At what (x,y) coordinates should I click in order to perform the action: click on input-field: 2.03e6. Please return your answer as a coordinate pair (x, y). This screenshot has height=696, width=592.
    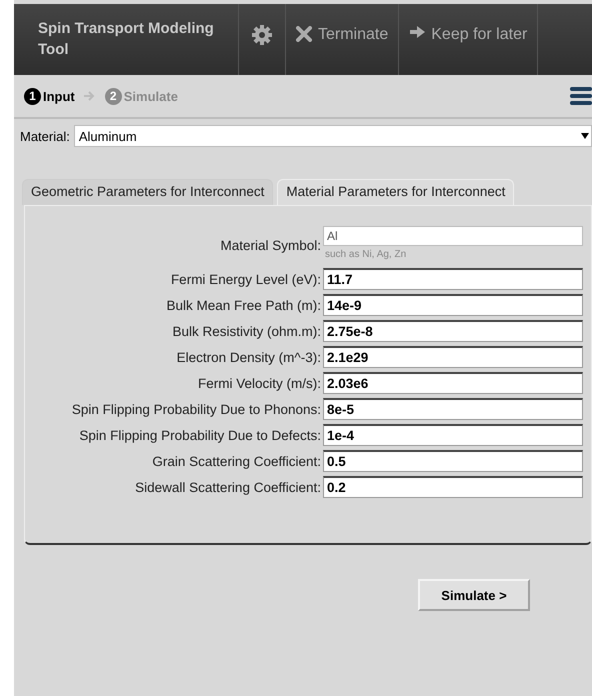
    Looking at the image, I should click on (453, 383).